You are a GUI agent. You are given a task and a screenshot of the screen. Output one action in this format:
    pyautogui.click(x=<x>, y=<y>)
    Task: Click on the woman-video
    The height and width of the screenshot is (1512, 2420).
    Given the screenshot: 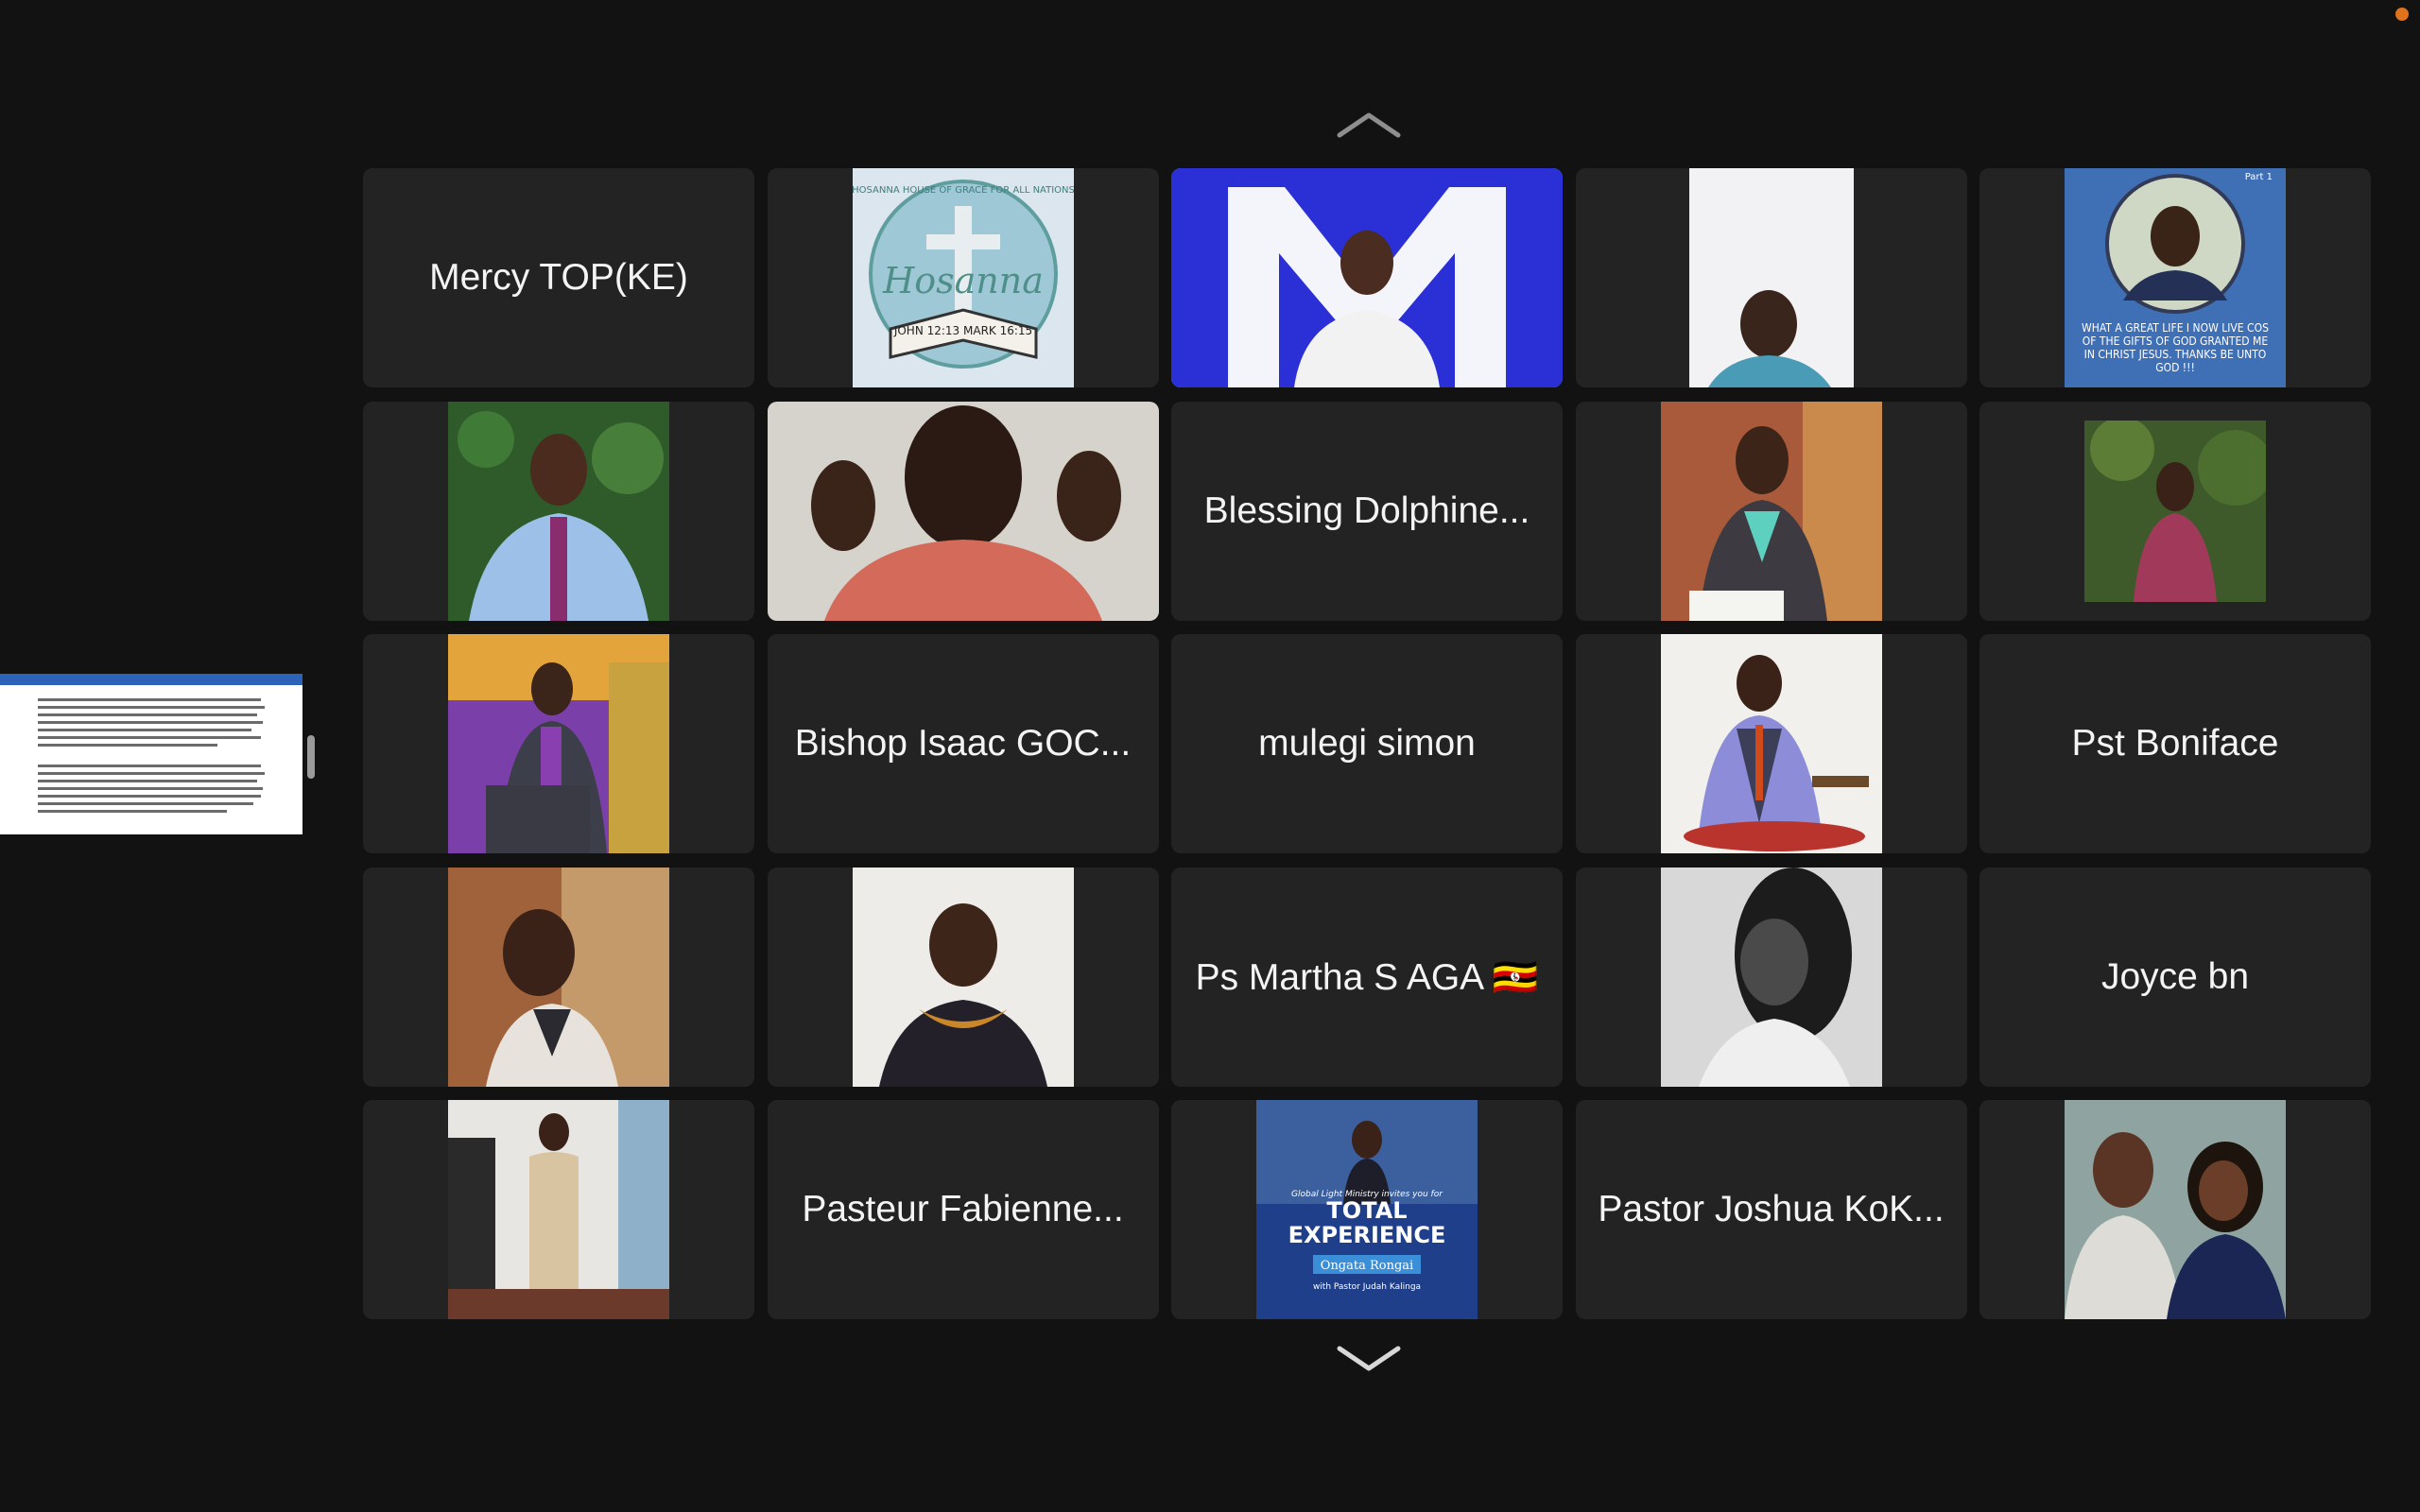 What is the action you would take?
    pyautogui.click(x=1771, y=277)
    